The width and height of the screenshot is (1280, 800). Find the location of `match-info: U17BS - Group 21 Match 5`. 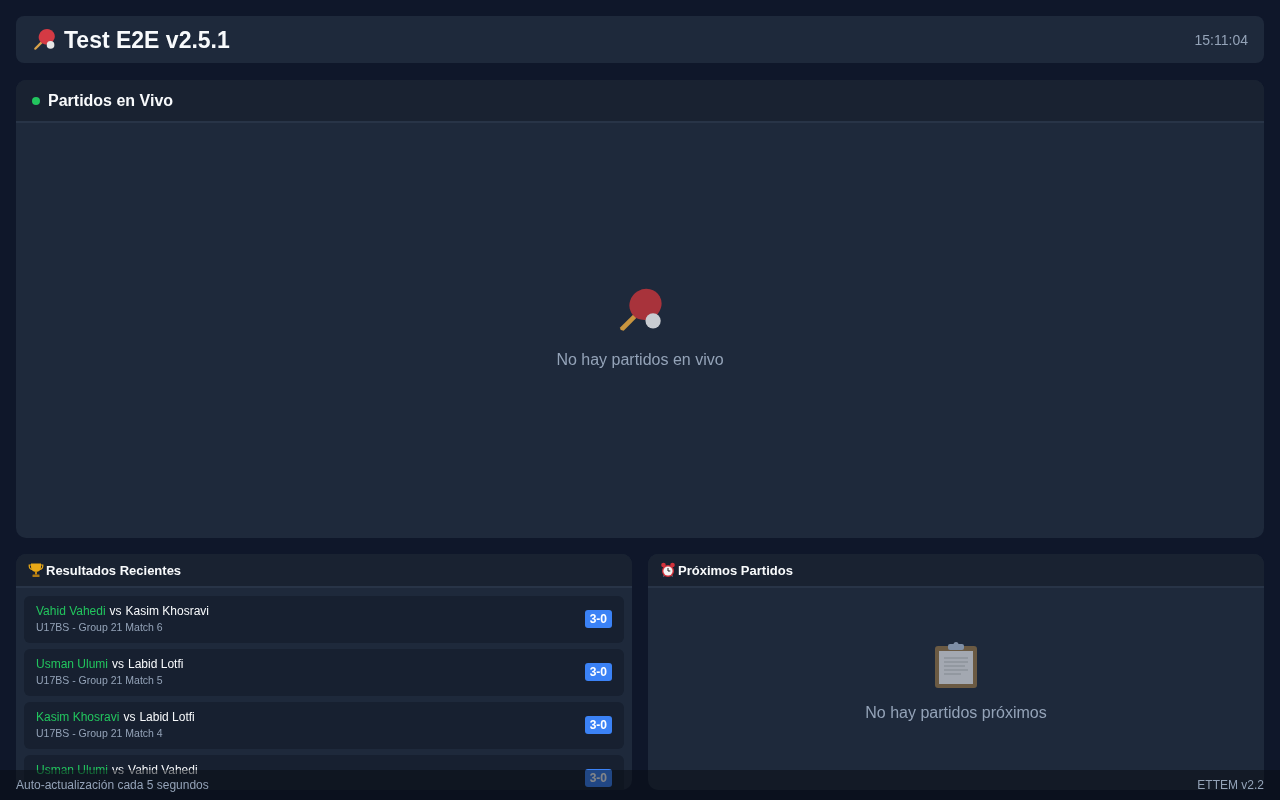

match-info: U17BS - Group 21 Match 5 is located at coordinates (100, 680).